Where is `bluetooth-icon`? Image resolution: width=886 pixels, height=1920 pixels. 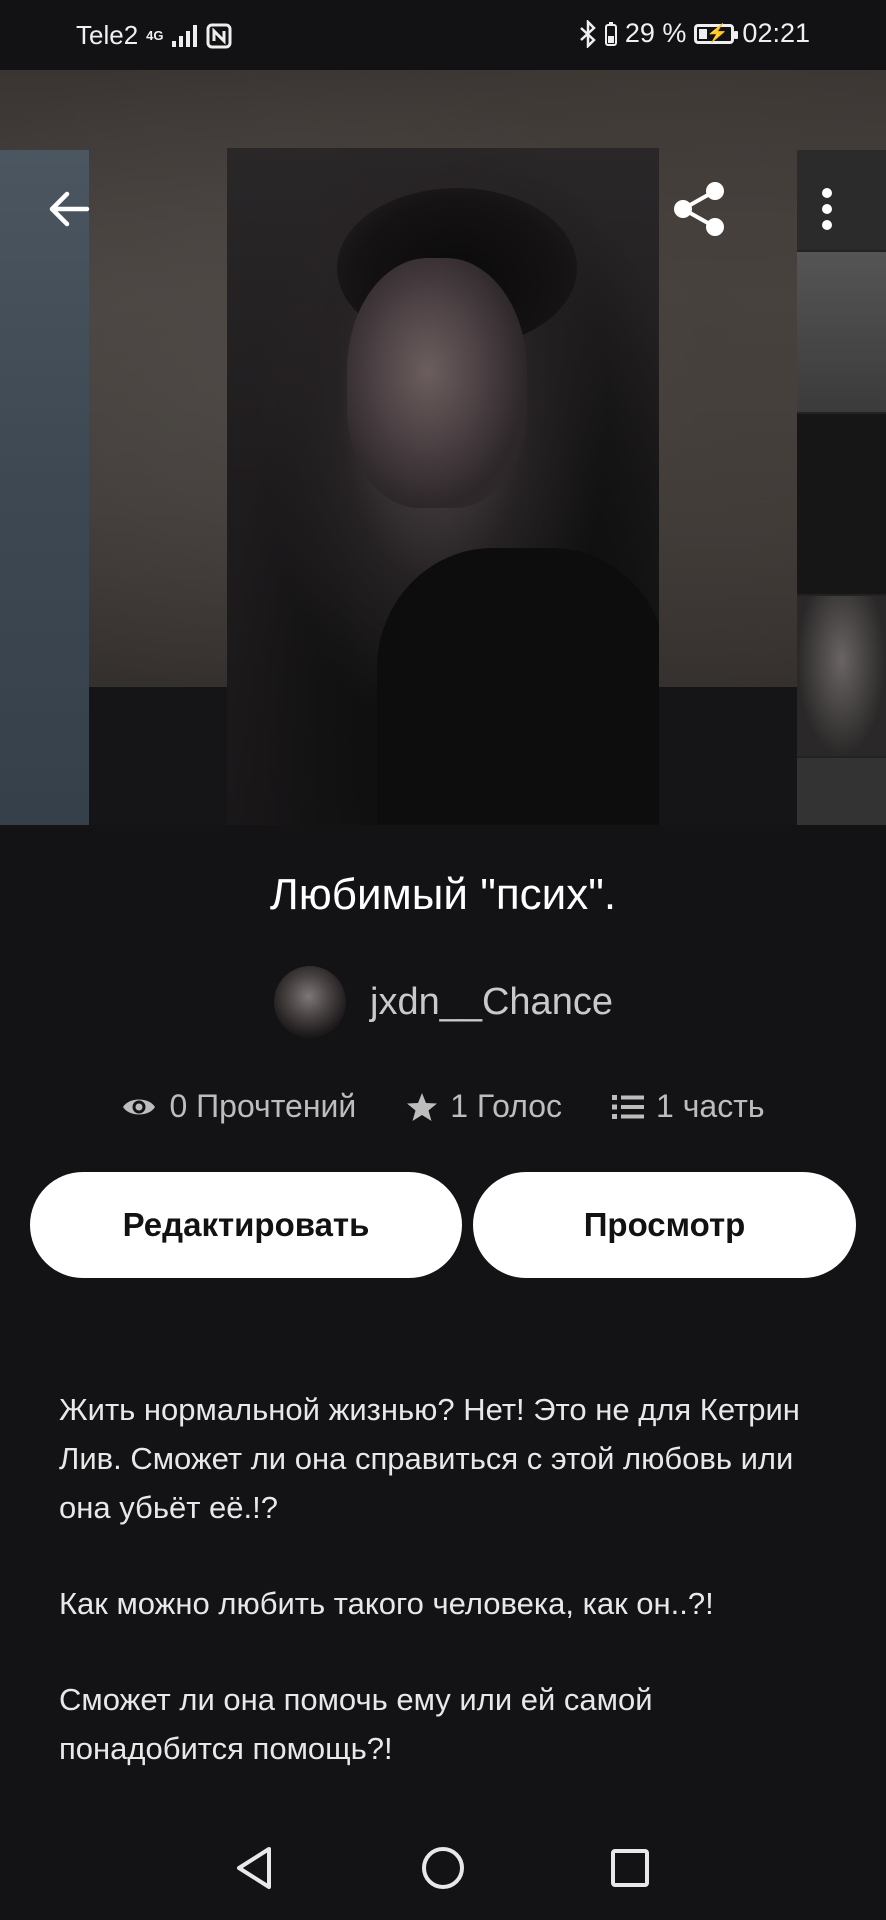
bluetooth-icon is located at coordinates (588, 33).